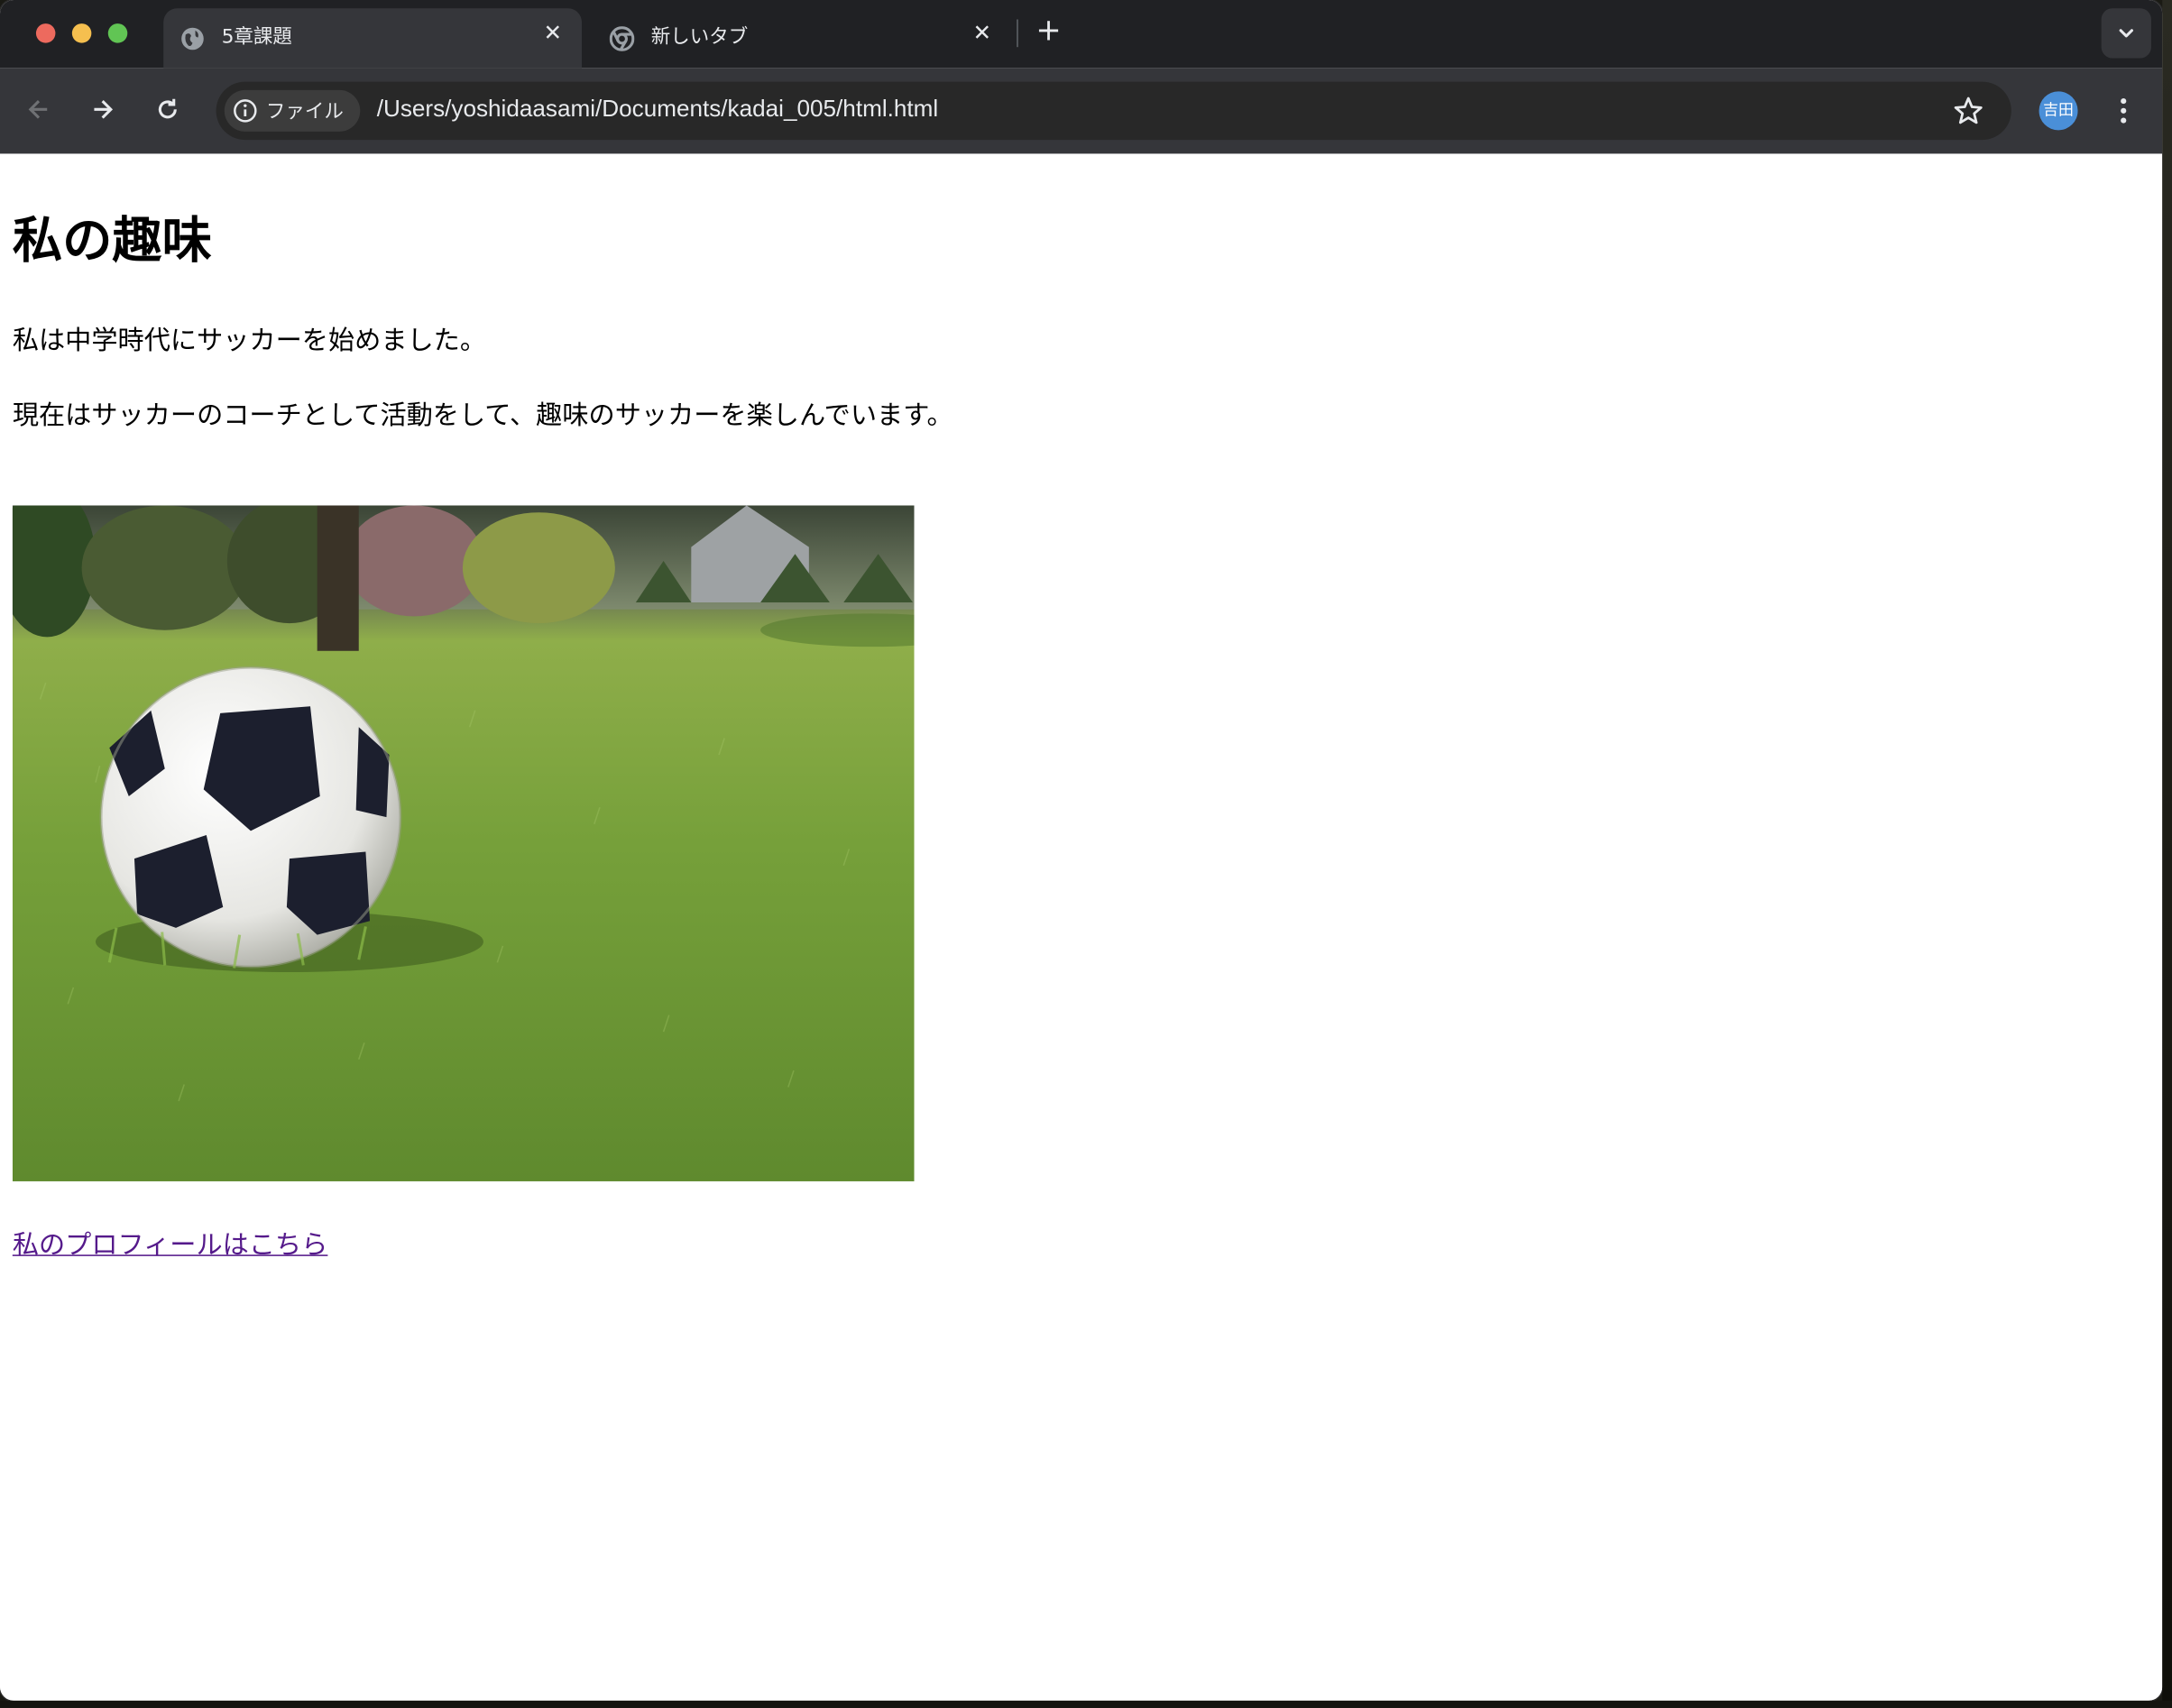 The height and width of the screenshot is (1708, 2172). Describe the element at coordinates (2123, 110) in the screenshot. I see `menu-kebab-icon` at that location.